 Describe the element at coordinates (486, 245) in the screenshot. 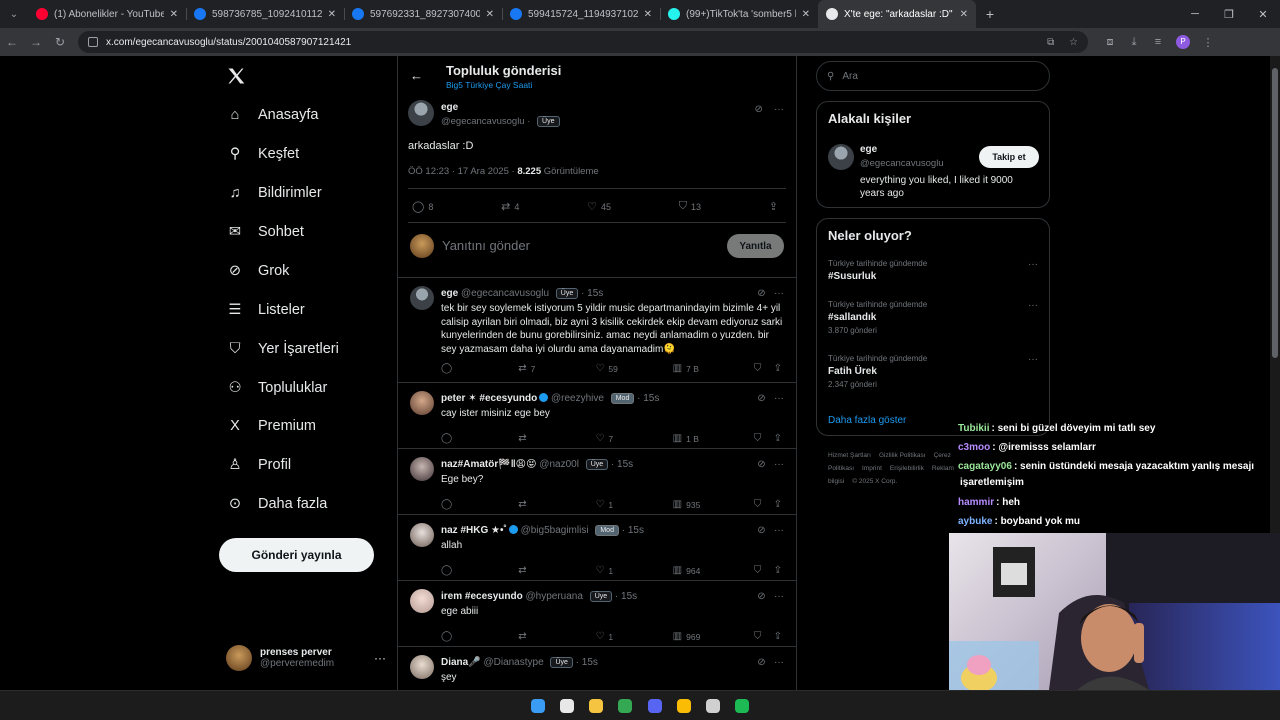

I see `reply-input: Yanıtını gönder` at that location.